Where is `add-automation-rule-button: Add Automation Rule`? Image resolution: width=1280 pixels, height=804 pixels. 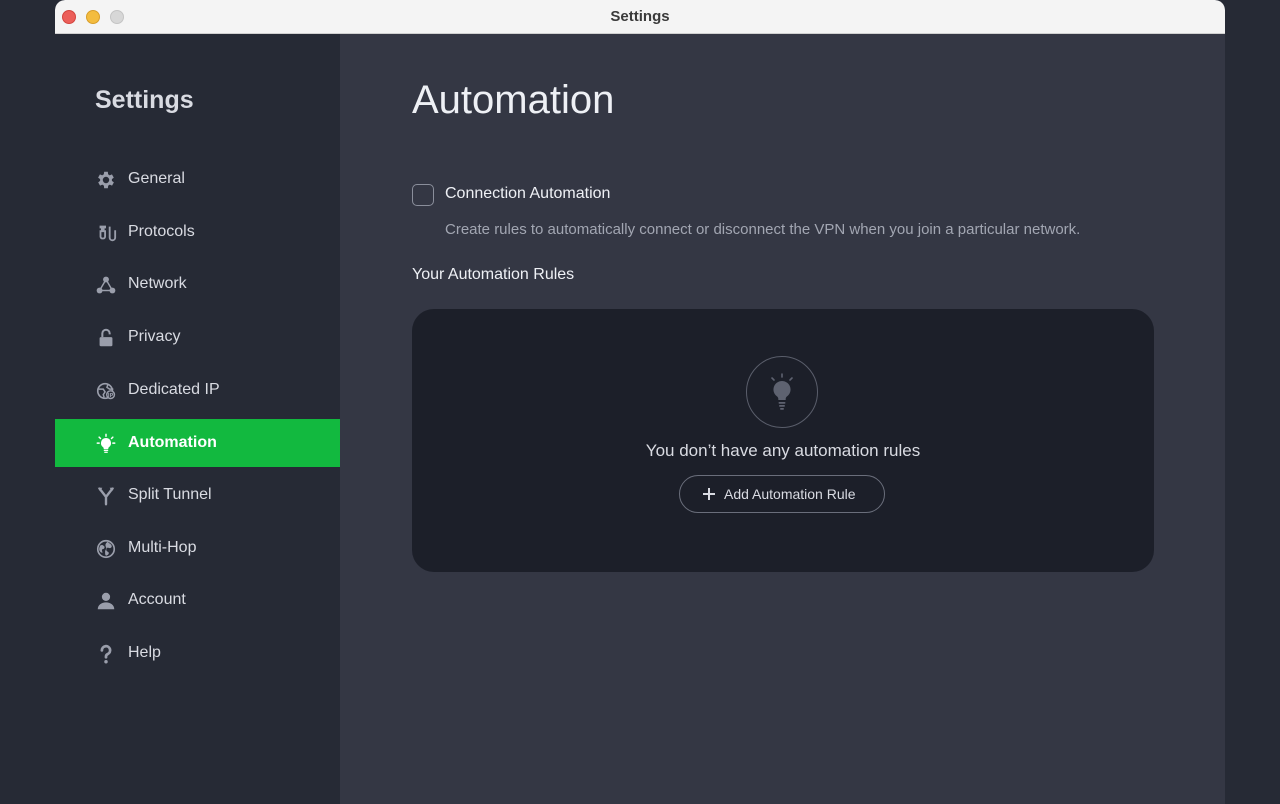
add-automation-rule-button: Add Automation Rule is located at coordinates (782, 494).